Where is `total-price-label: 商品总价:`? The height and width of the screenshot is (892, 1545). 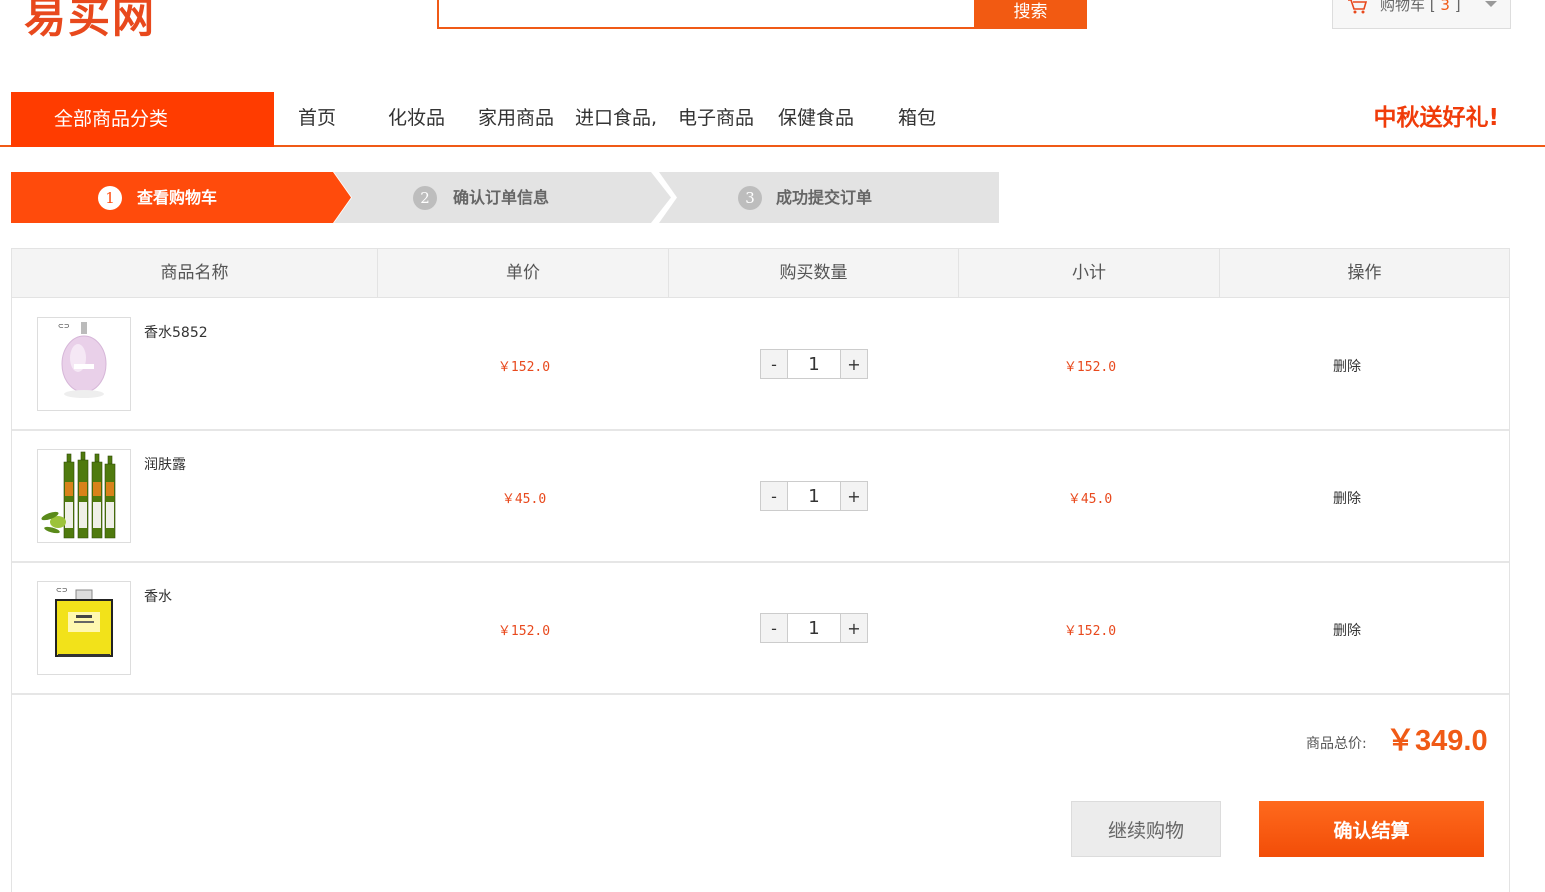 total-price-label: 商品总价: is located at coordinates (1336, 744).